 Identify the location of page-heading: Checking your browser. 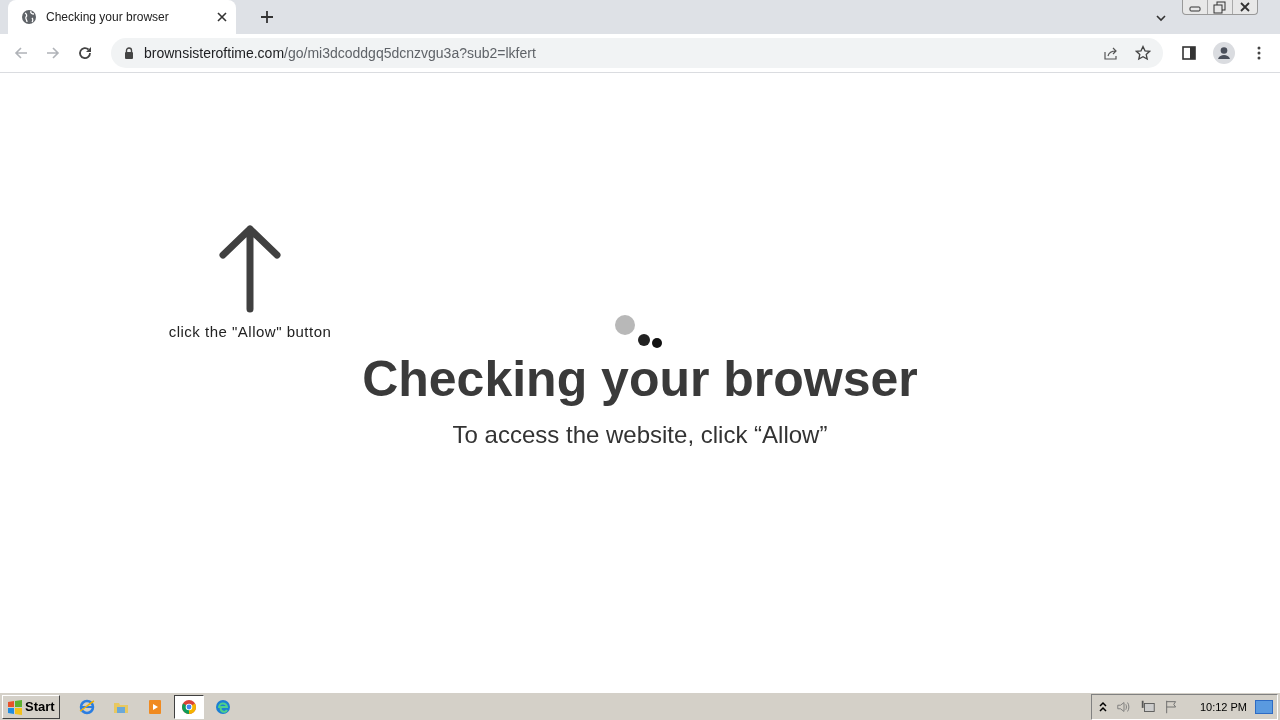
(640, 379).